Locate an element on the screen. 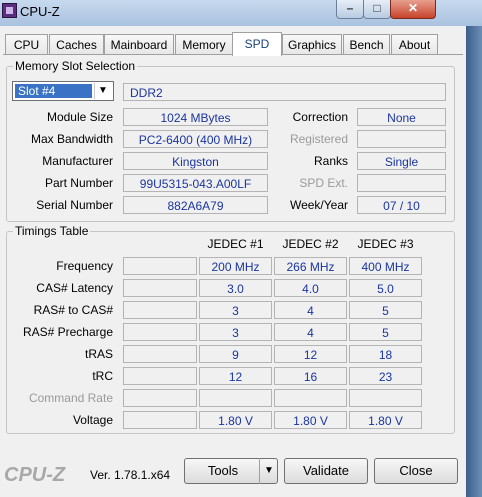 This screenshot has width=482, height=497. timing-blank-ras-precharge is located at coordinates (160, 332).